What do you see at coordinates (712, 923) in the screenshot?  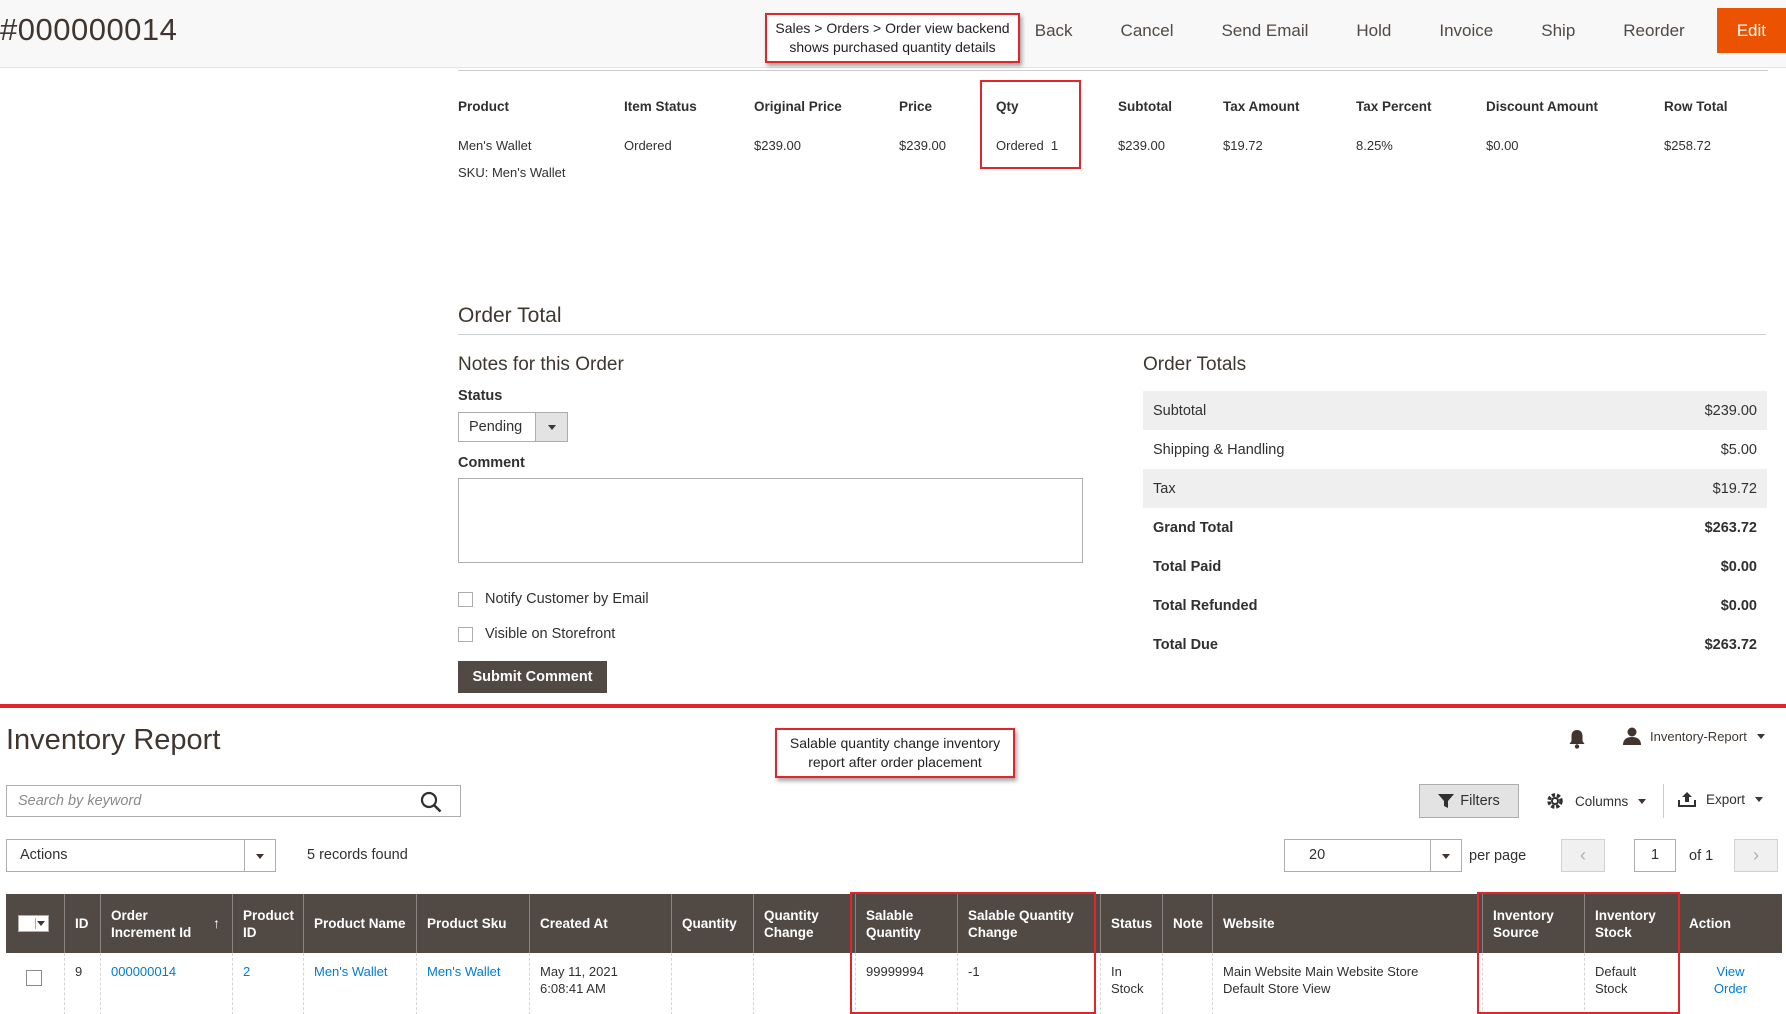 I see `col-quantity: Quantity` at bounding box center [712, 923].